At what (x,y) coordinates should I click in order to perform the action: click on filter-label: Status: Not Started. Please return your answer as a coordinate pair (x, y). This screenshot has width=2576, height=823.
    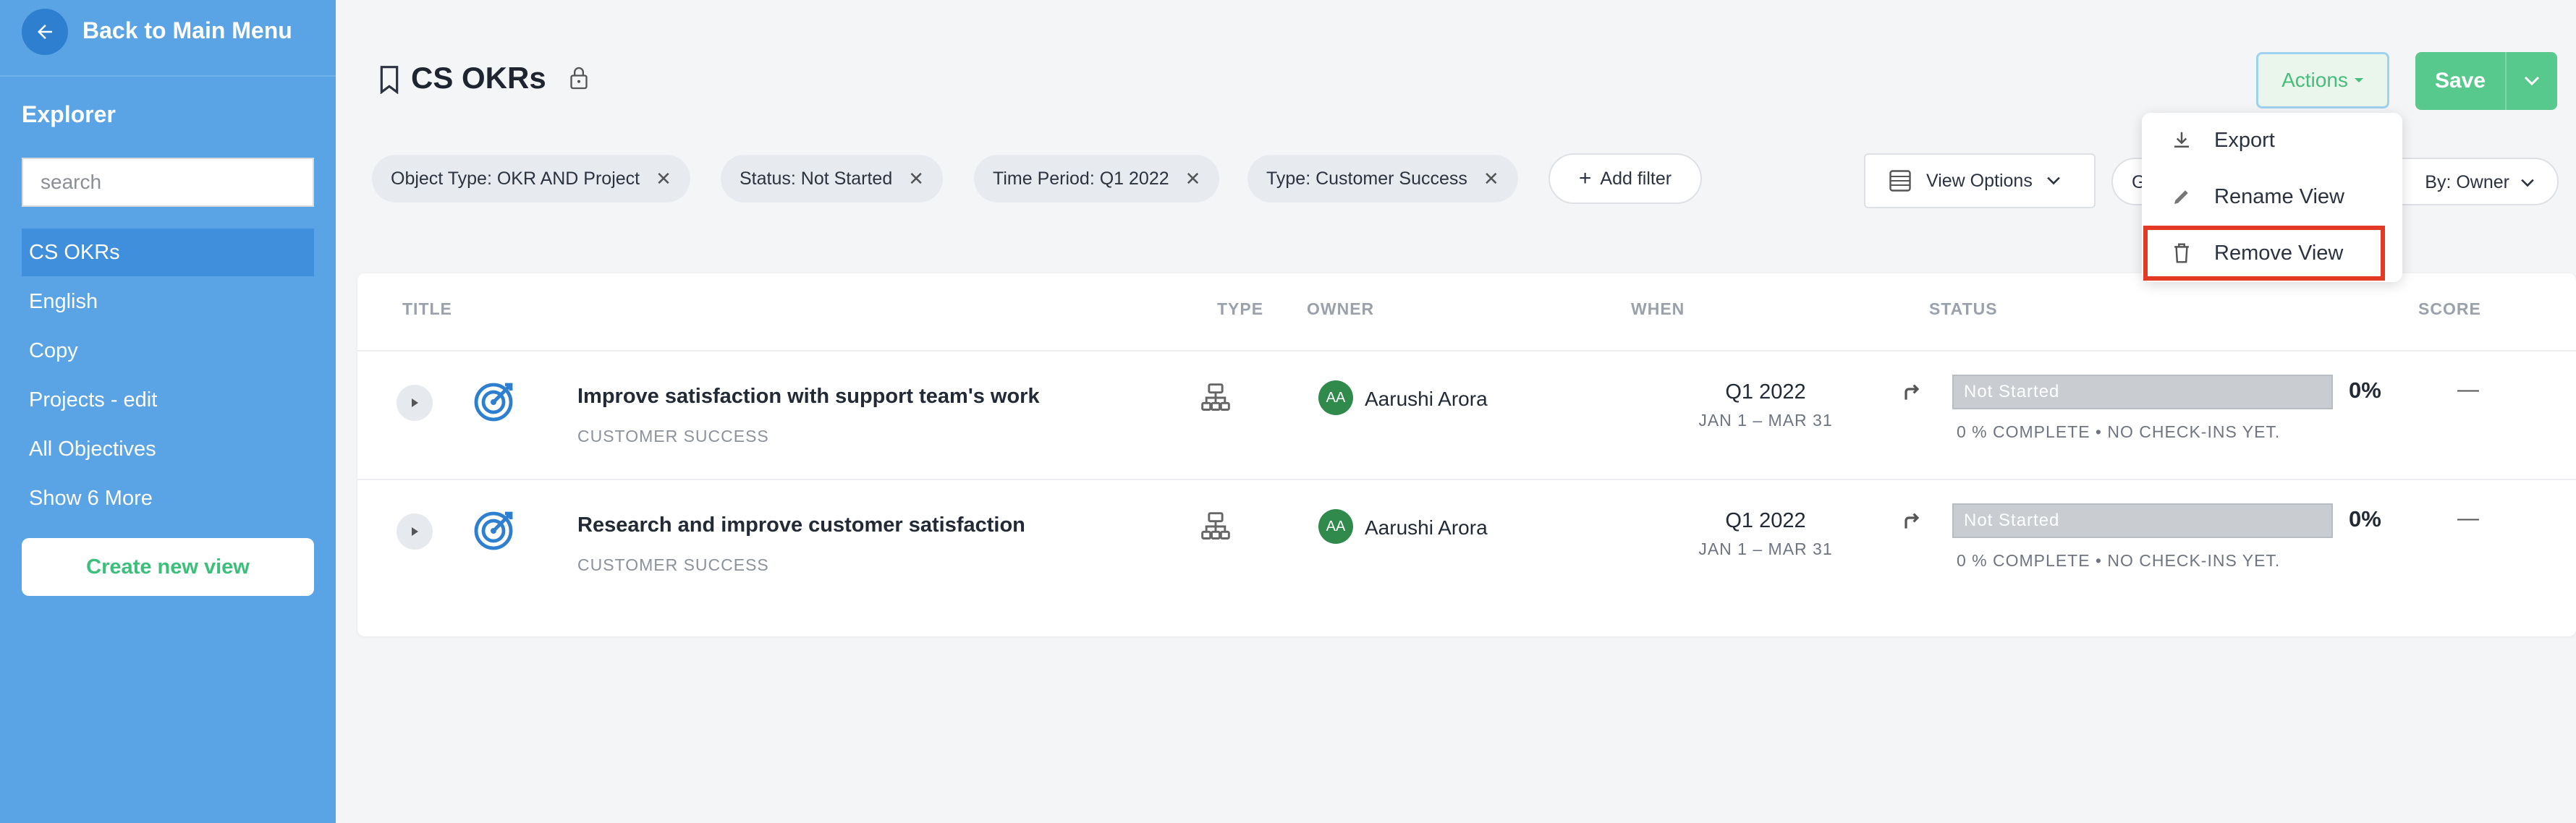
    Looking at the image, I should click on (817, 179).